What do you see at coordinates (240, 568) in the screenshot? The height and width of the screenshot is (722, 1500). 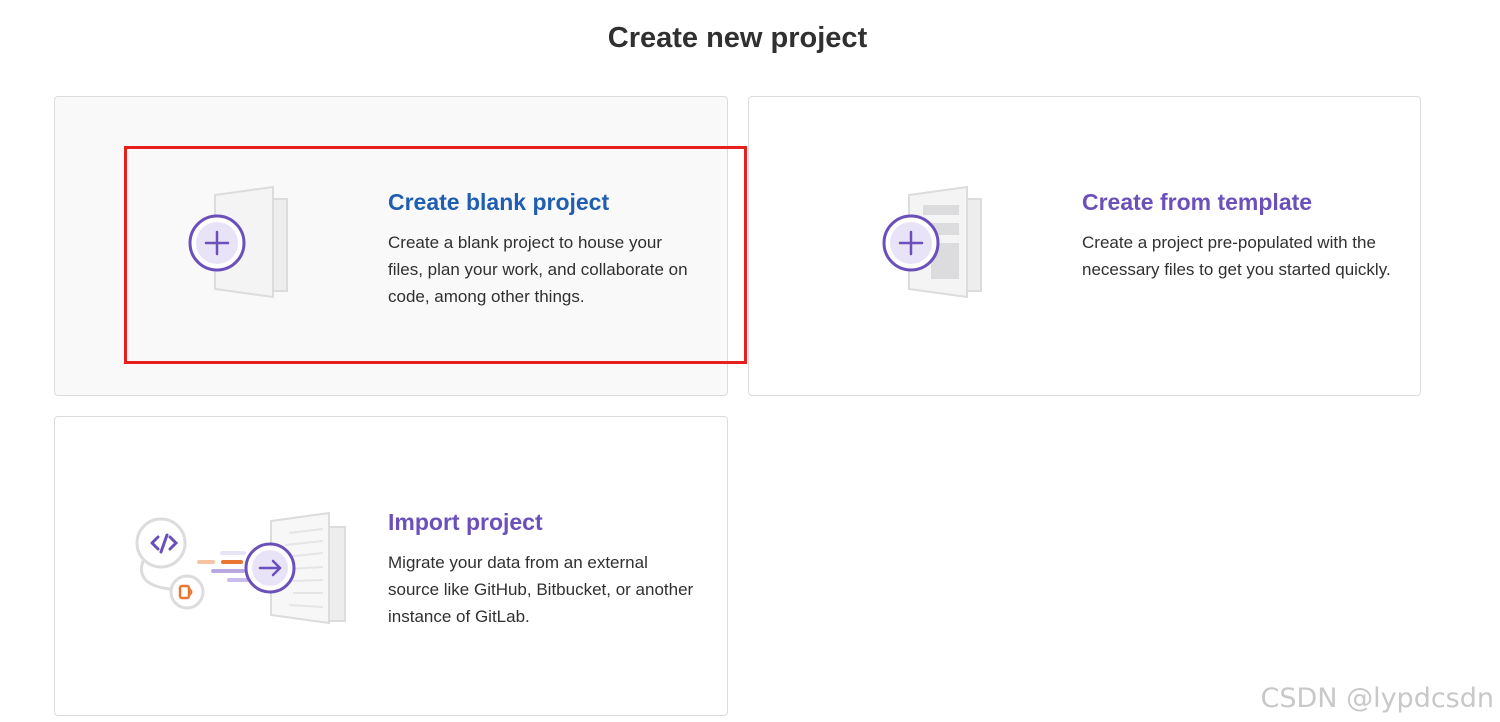 I see `import-illustration-svg` at bounding box center [240, 568].